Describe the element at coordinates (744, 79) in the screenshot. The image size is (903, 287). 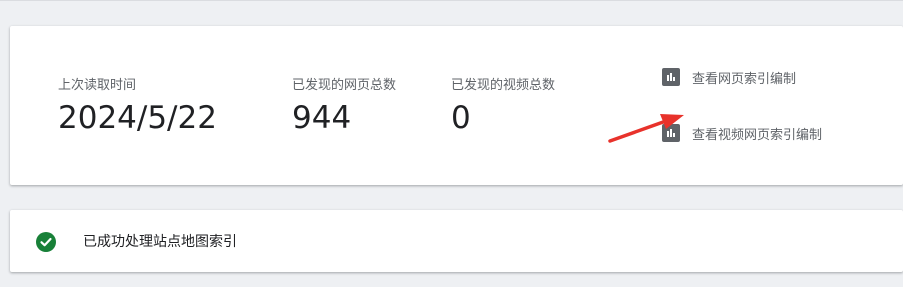
I see `view-page-indexing-label: 查看网页索引编制` at that location.